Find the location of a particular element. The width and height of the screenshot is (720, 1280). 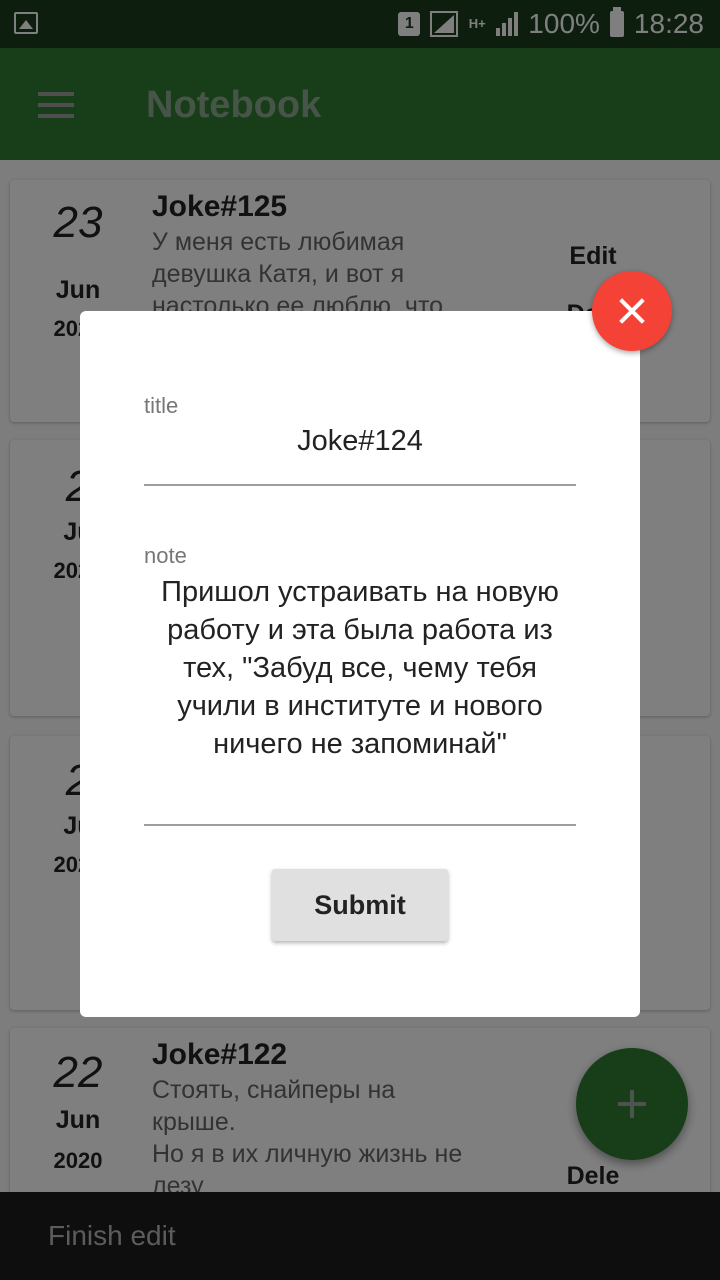

title-label: title is located at coordinates (161, 405).